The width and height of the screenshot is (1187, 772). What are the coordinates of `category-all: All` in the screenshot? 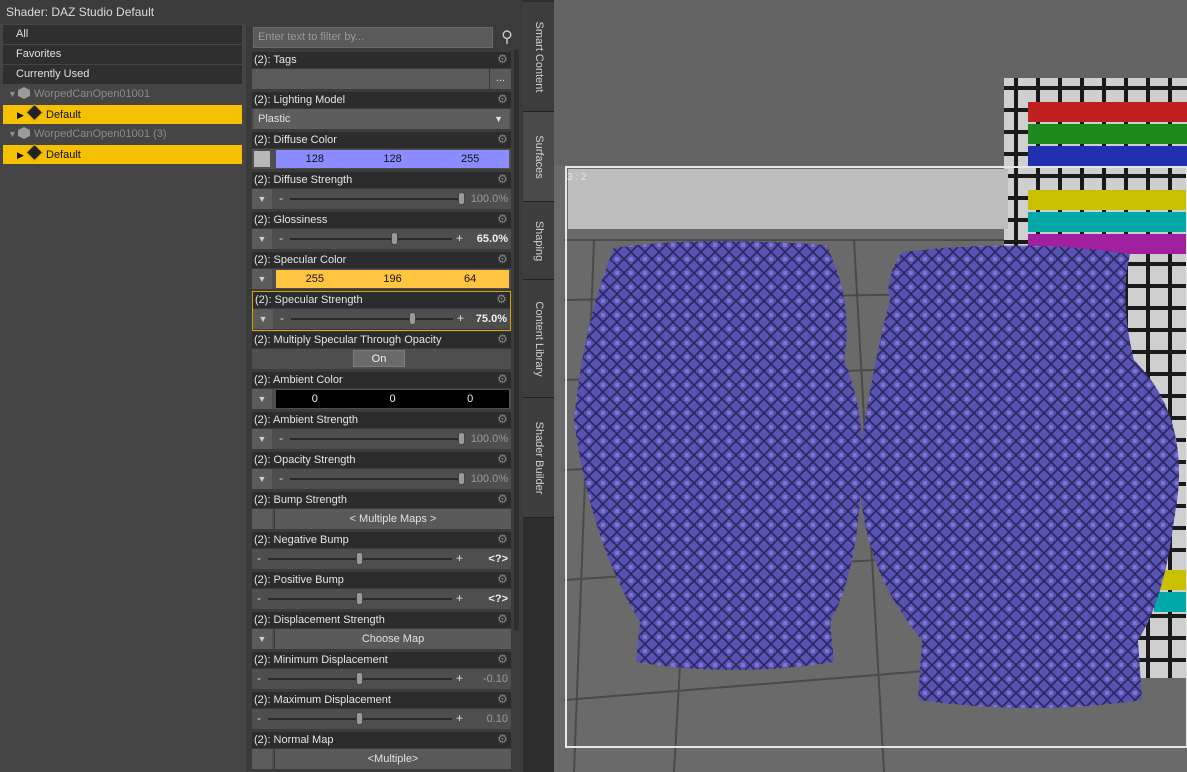 It's located at (122, 34).